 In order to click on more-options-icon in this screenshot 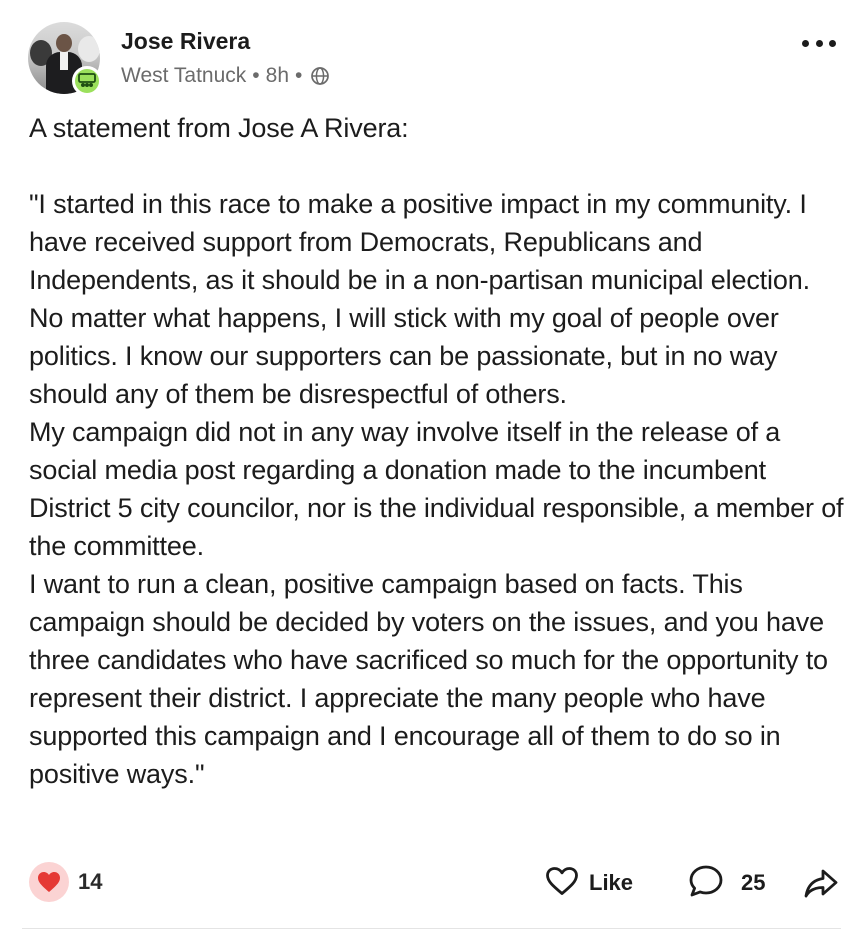, I will do `click(819, 43)`.